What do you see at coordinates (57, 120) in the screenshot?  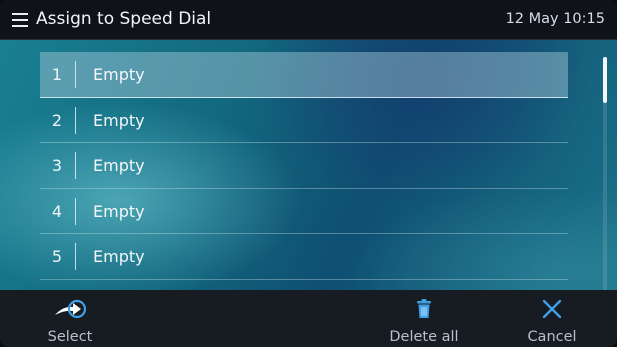 I see `speed-dial-number: 2` at bounding box center [57, 120].